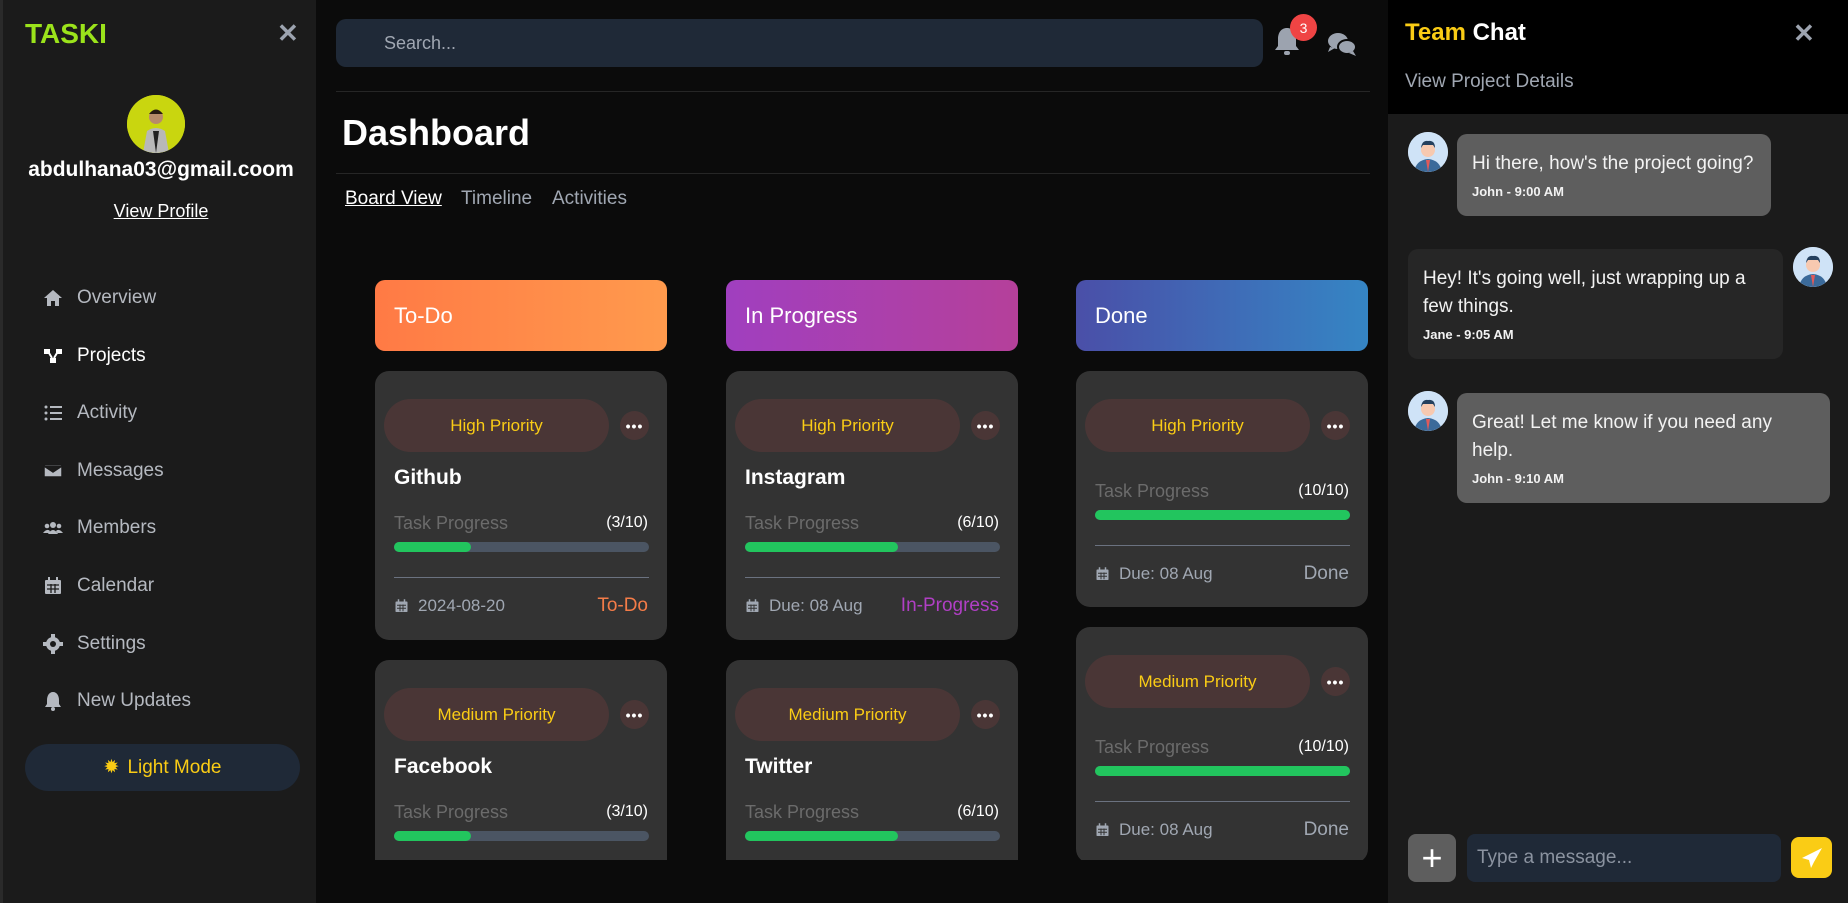 This screenshot has width=1848, height=903. What do you see at coordinates (53, 471) in the screenshot?
I see `envelope-icon` at bounding box center [53, 471].